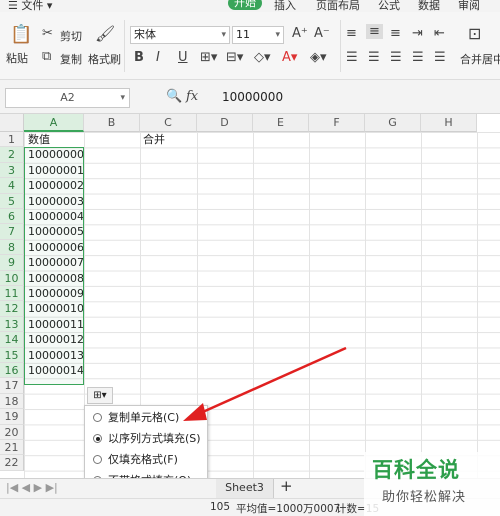  I want to click on watermark: 百科全说 助你轻松解决, so click(432, 484).